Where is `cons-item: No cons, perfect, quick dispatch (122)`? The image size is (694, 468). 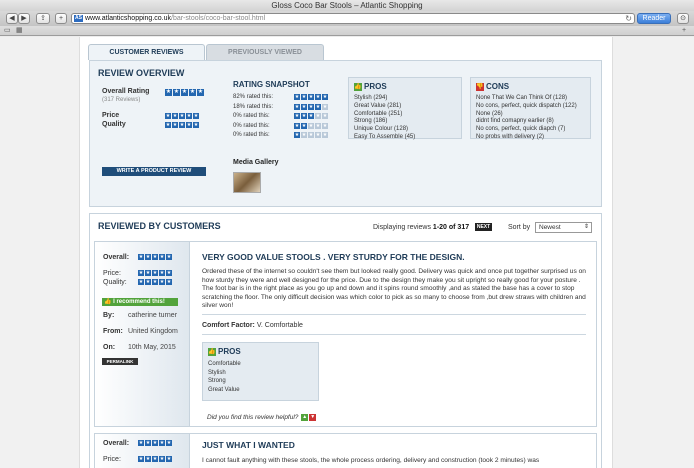
cons-item: No cons, perfect, quick dispatch (122) is located at coordinates (526, 107).